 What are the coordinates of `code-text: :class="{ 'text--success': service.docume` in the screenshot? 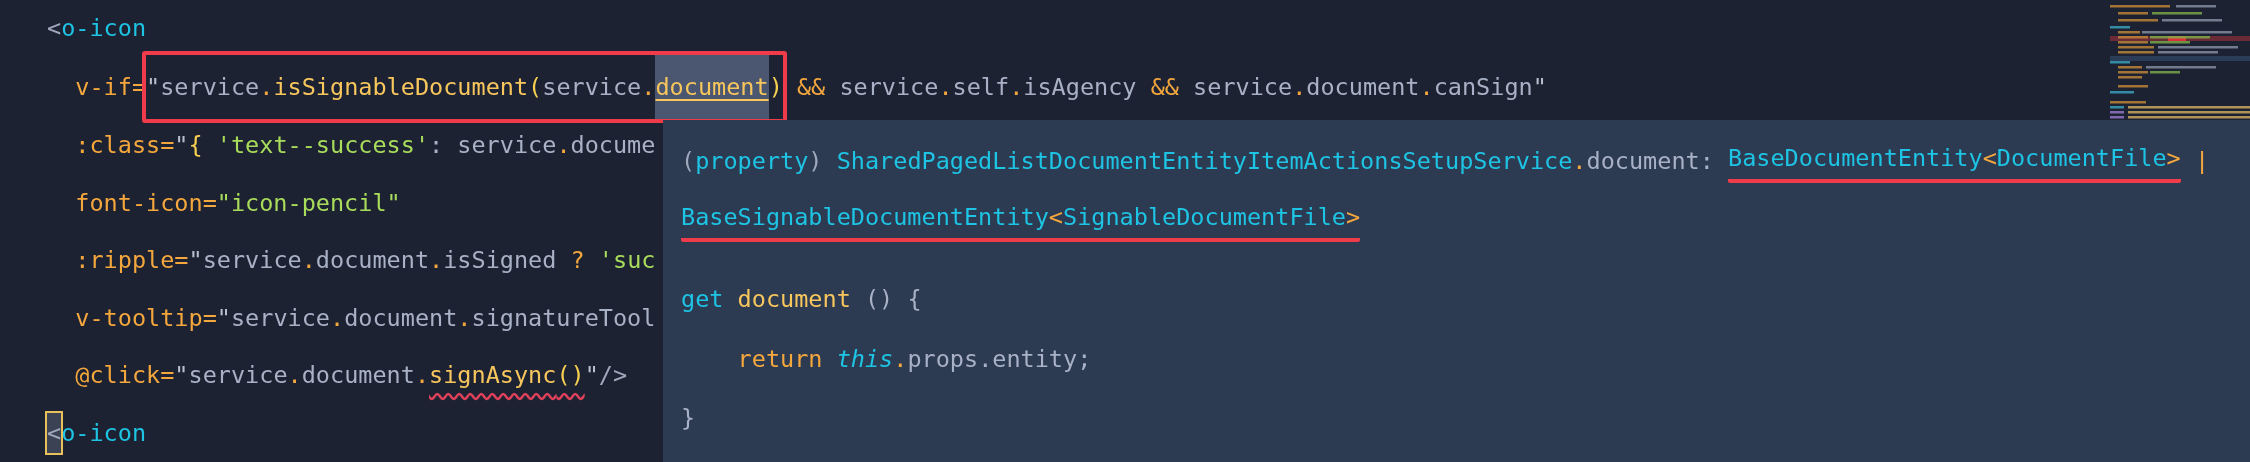 It's located at (365, 146).